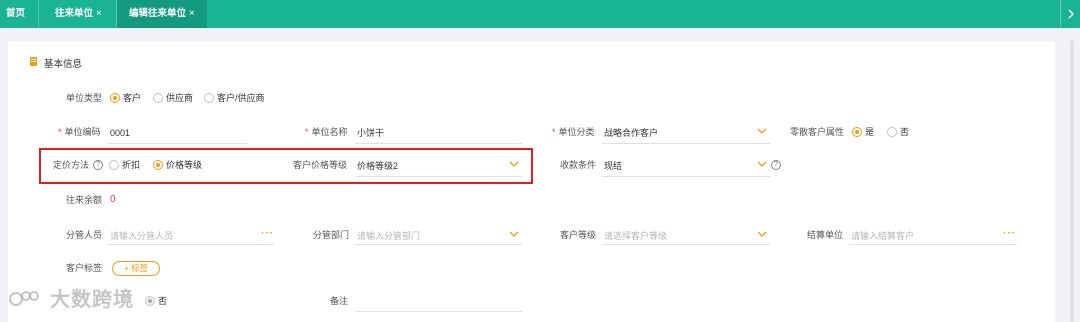  Describe the element at coordinates (331, 235) in the screenshot. I see `dept-label: 分管部门` at that location.